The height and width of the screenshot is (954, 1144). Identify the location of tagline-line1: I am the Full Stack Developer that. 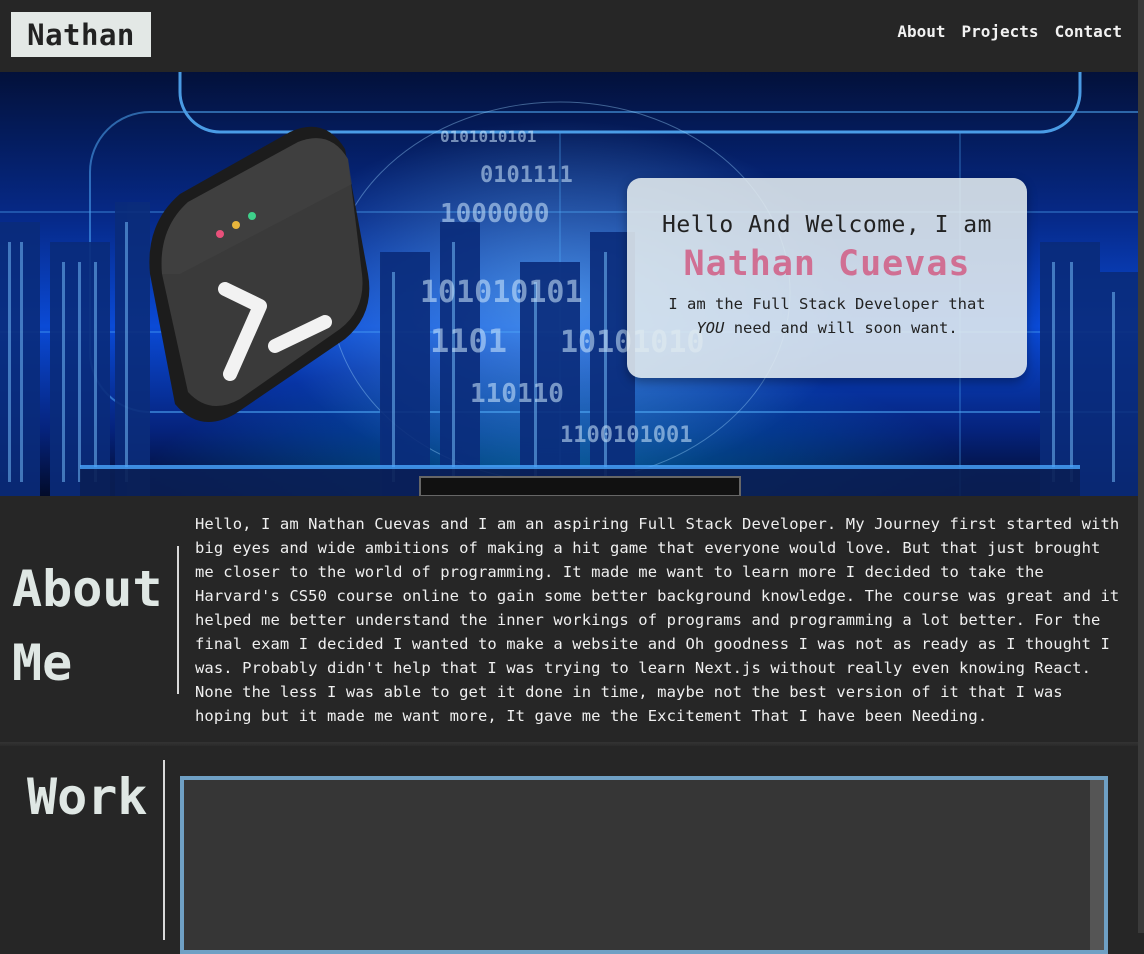
(827, 304).